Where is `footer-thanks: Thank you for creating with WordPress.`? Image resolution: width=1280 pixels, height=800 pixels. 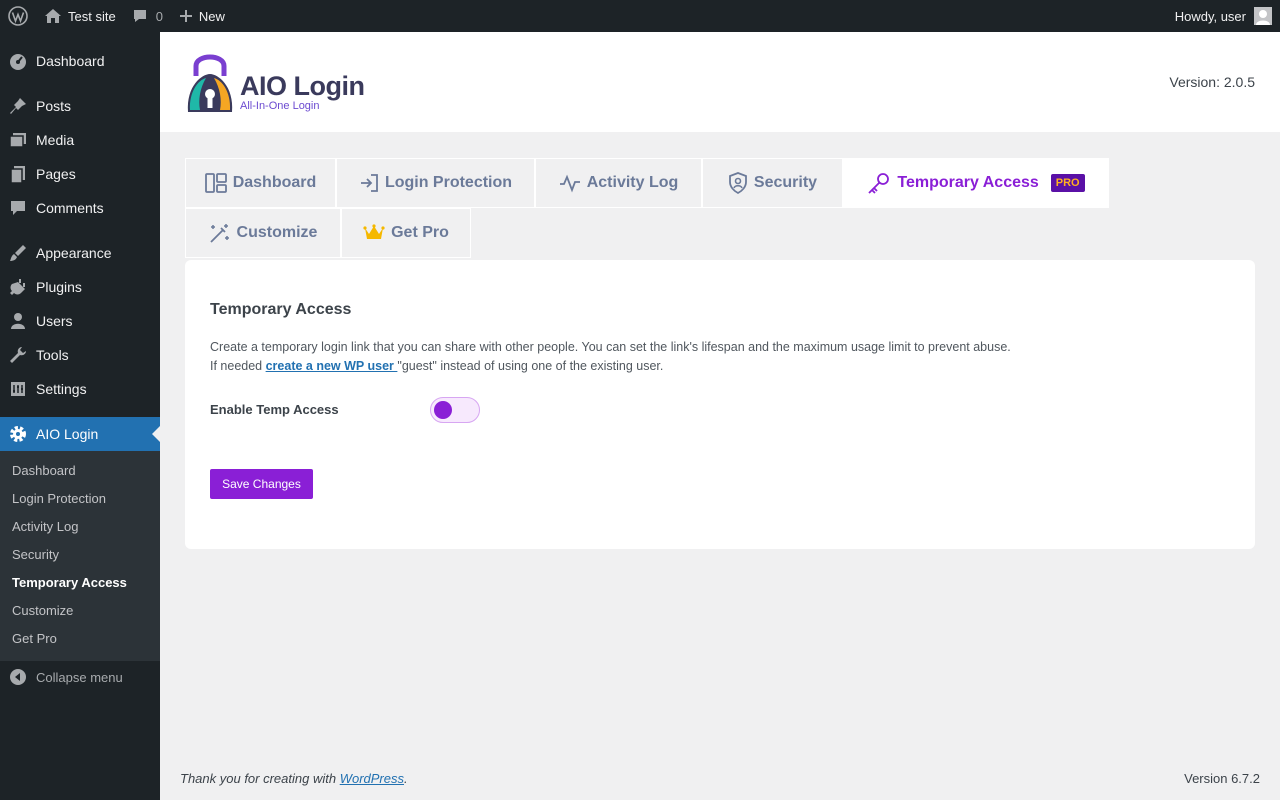
footer-thanks: Thank you for creating with WordPress. is located at coordinates (294, 778).